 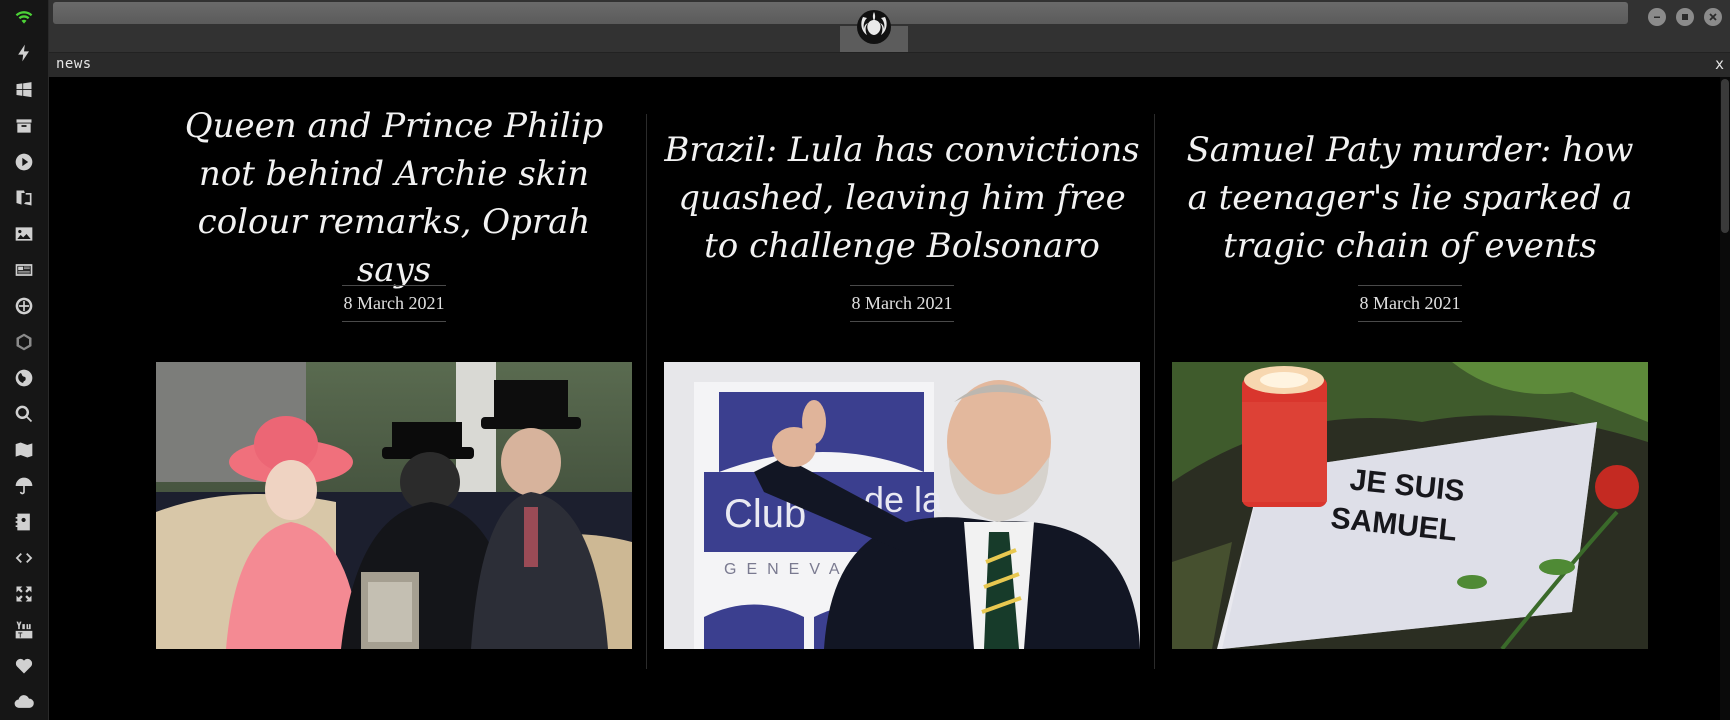 I want to click on royal-carriage-photo, so click(x=394, y=505).